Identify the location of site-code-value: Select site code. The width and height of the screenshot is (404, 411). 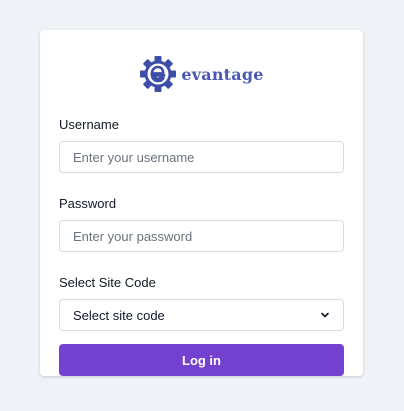
(119, 315).